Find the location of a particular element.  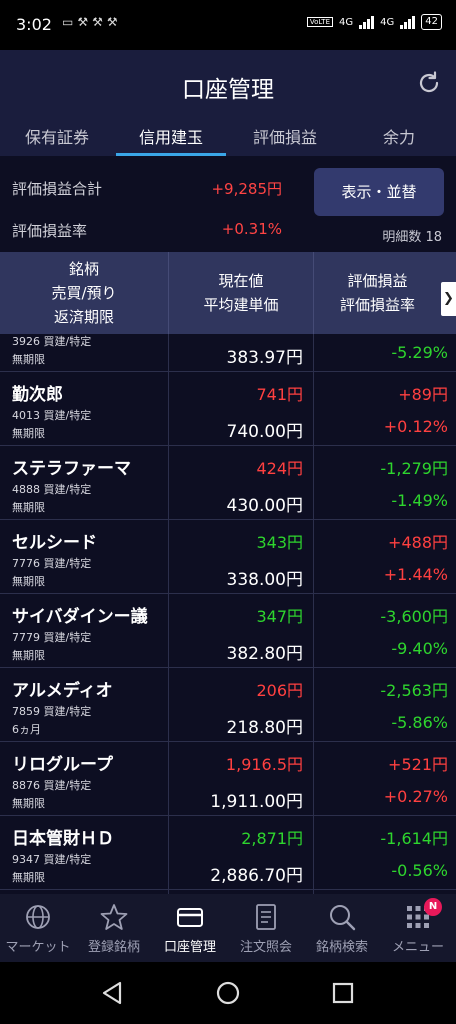

notification-icons: ▭⚒⚒⚒ is located at coordinates (92, 22).